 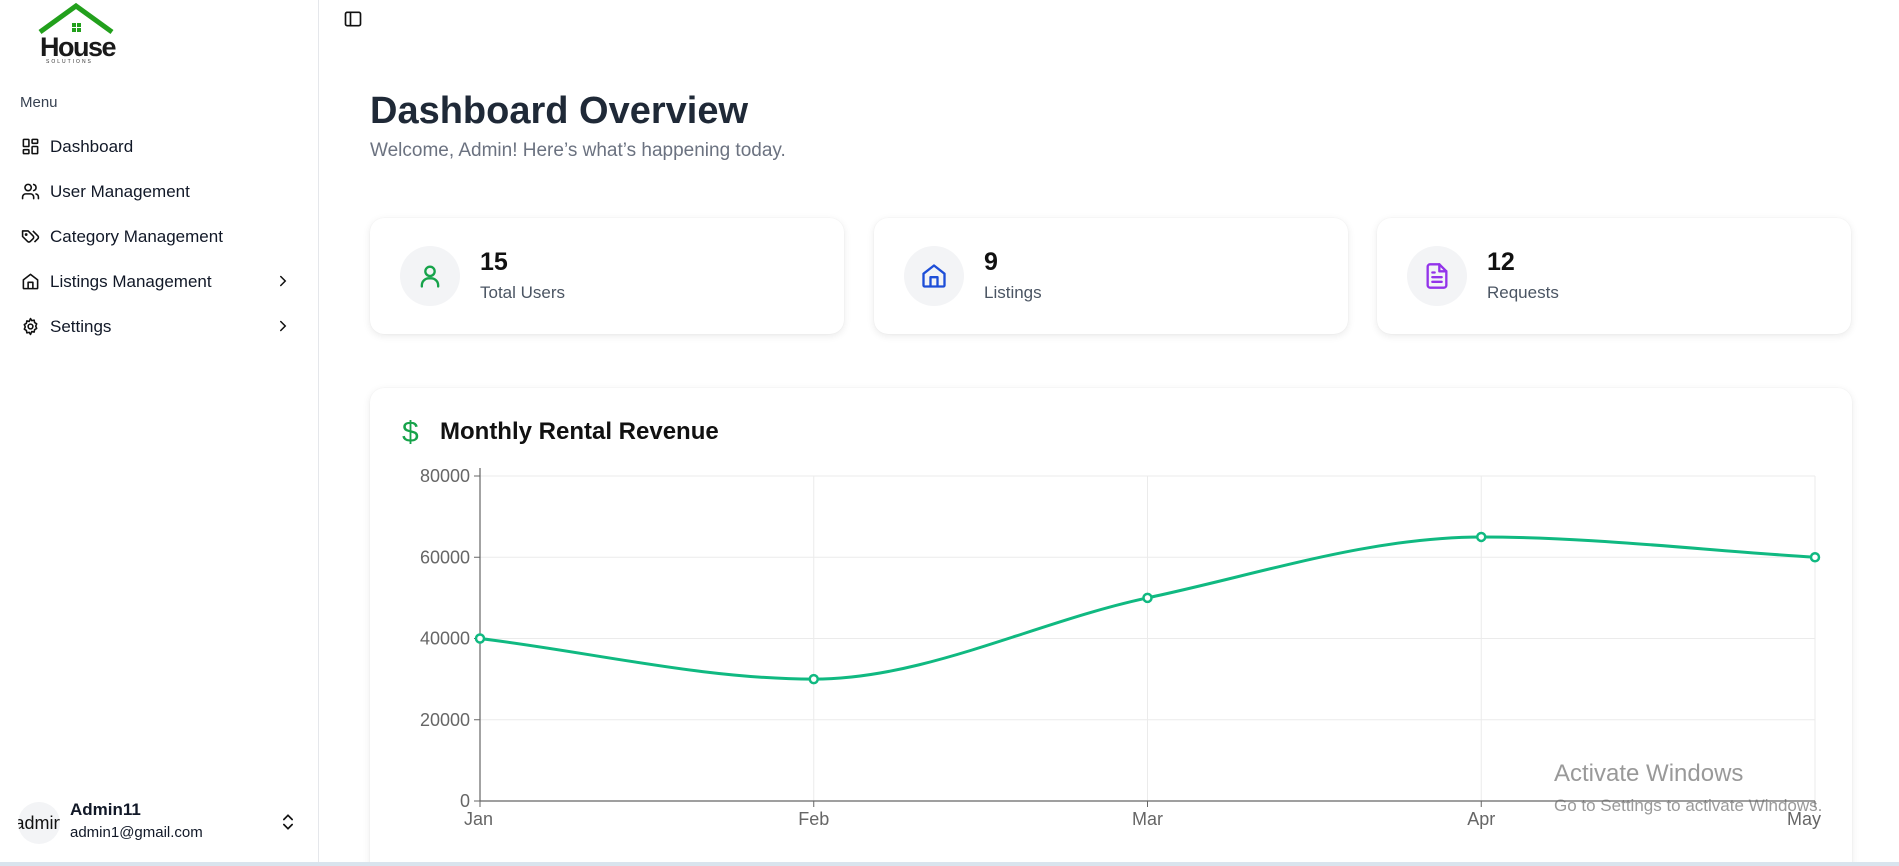 What do you see at coordinates (1804, 819) in the screenshot?
I see `x-tick-label: May` at bounding box center [1804, 819].